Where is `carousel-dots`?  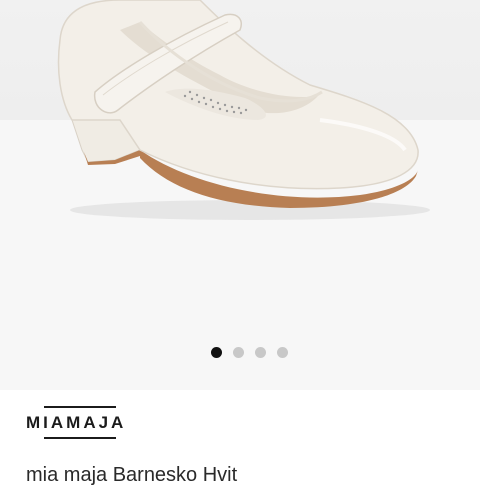 carousel-dots is located at coordinates (240, 357).